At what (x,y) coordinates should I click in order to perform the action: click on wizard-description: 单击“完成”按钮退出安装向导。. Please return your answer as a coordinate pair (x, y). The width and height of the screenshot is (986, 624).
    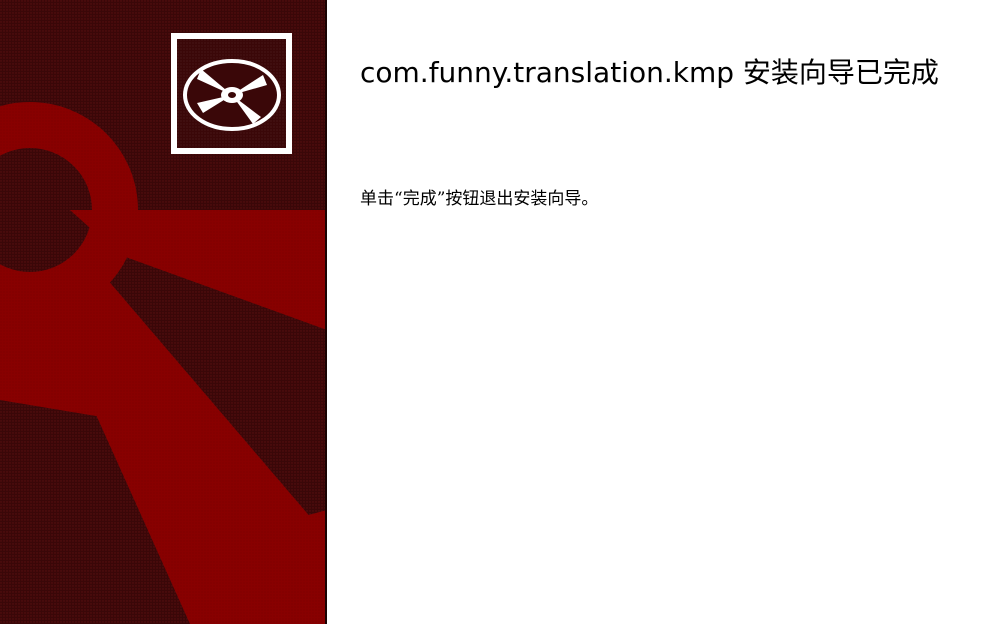
    Looking at the image, I should click on (479, 199).